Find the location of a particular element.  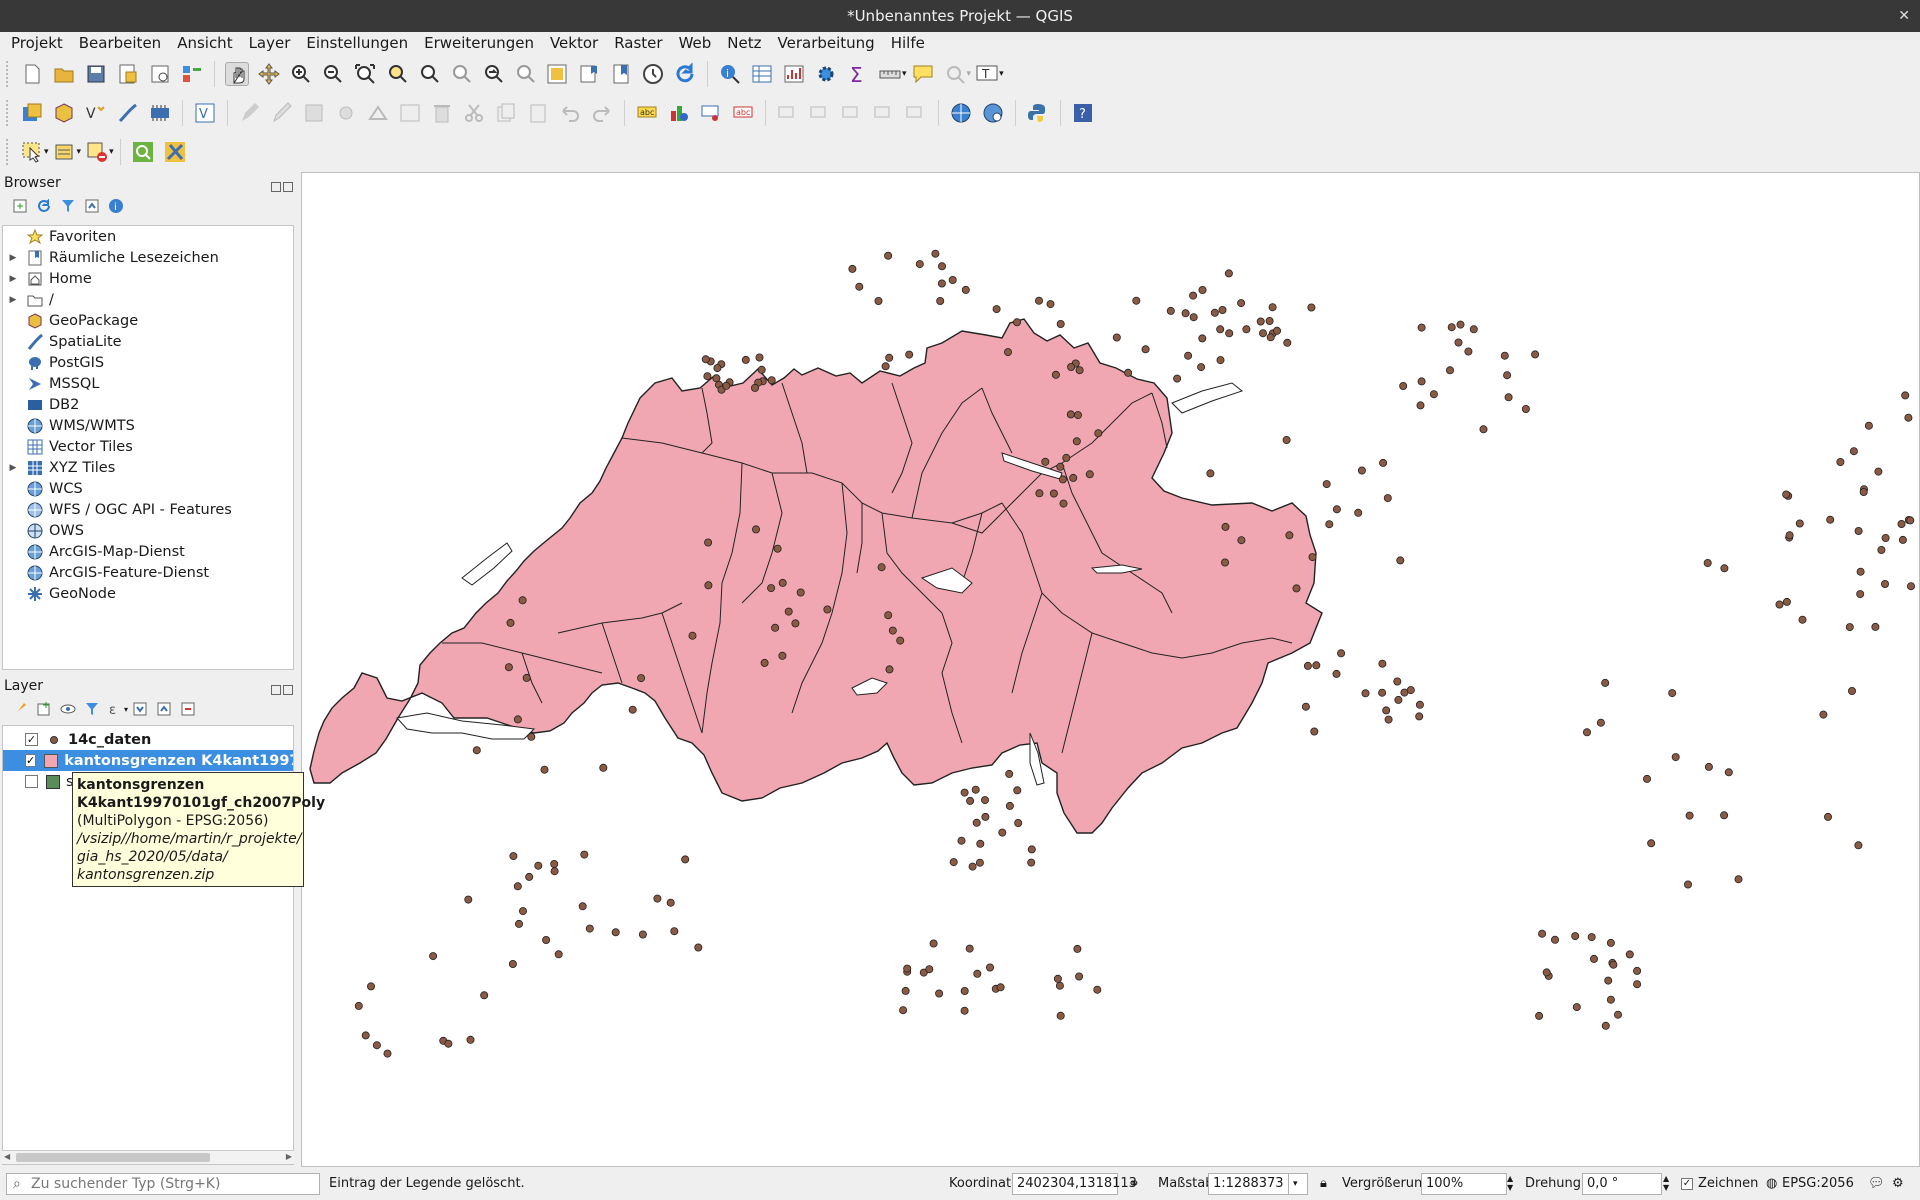

cut-features-icon is located at coordinates (474, 113).